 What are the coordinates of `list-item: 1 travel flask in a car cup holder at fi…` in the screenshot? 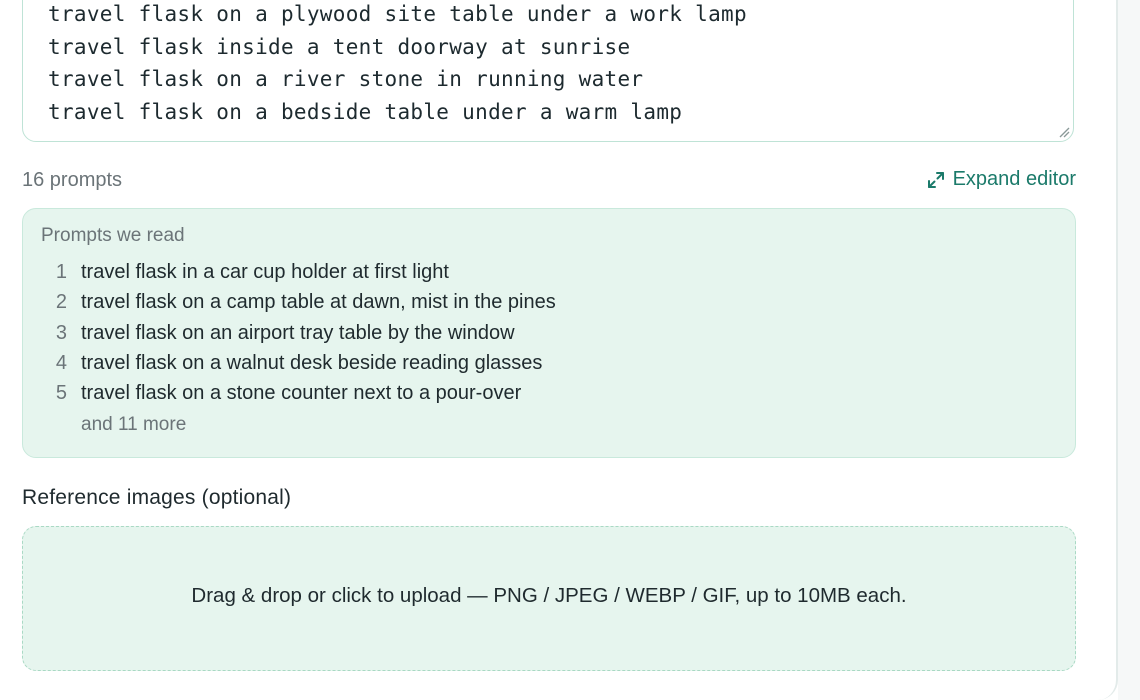 It's located at (298, 272).